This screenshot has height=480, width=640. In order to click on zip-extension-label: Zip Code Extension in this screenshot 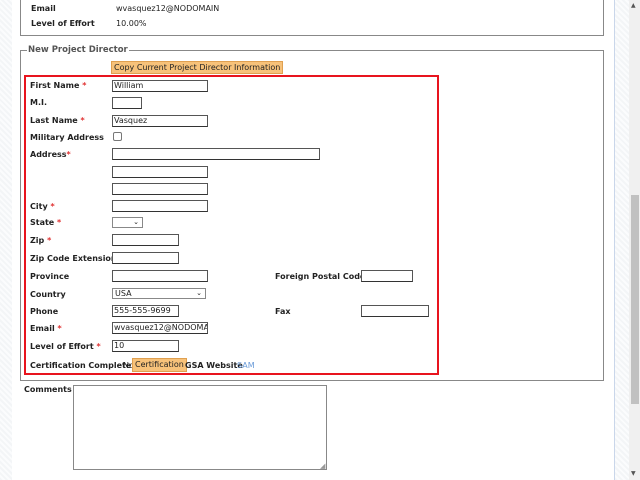, I will do `click(73, 258)`.